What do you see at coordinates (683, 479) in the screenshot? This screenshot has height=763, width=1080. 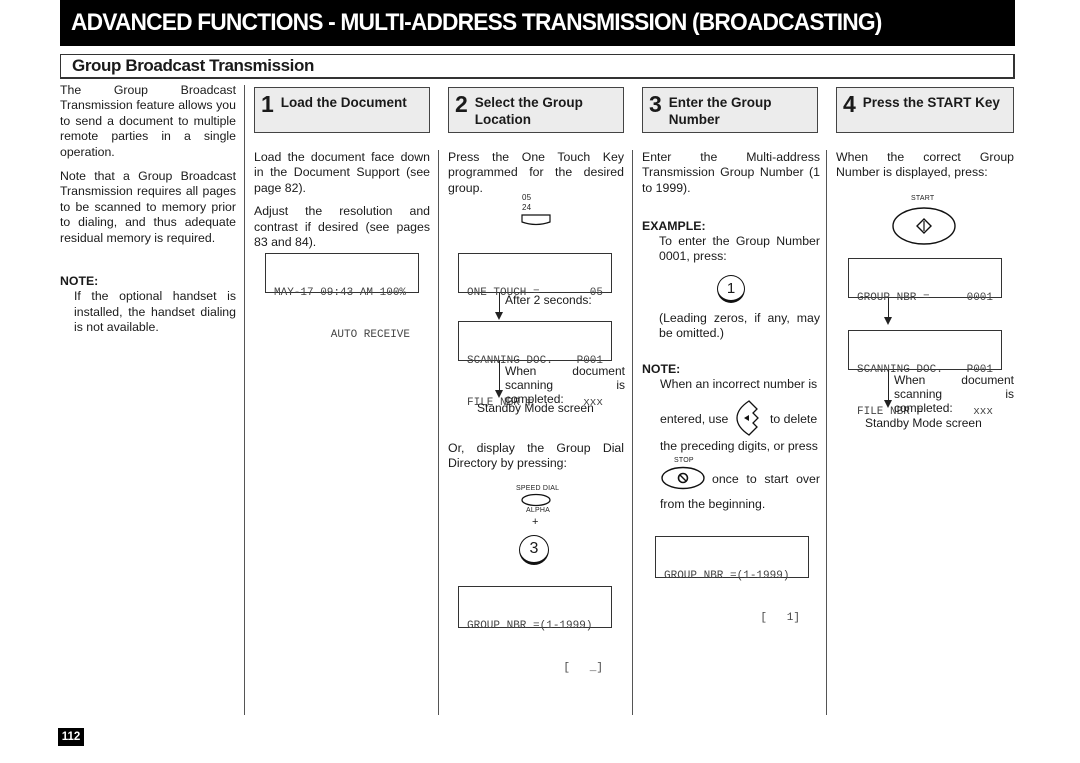 I see `stop-key-icon` at bounding box center [683, 479].